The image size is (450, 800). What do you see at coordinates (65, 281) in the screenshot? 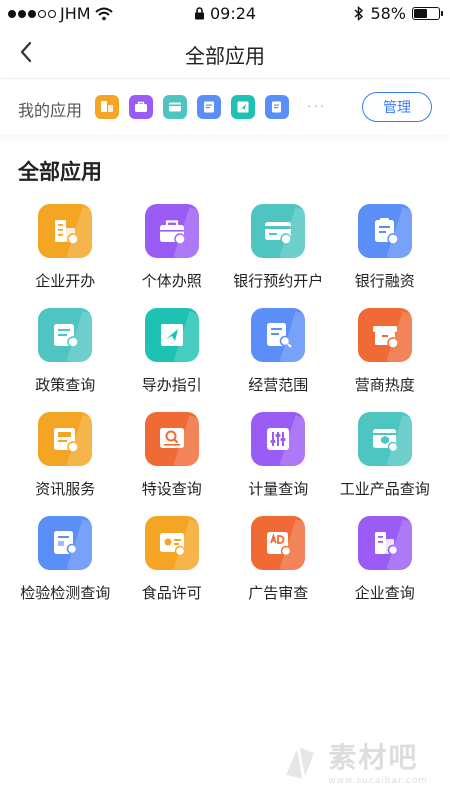
I see `app-label: 企业开办` at bounding box center [65, 281].